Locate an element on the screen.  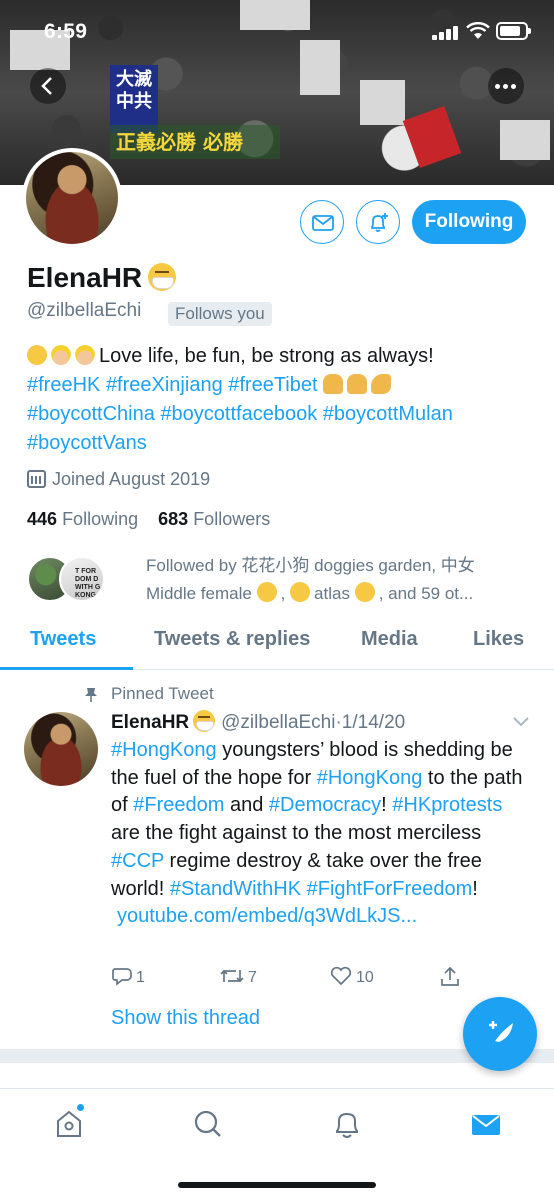
retweet-icon is located at coordinates (232, 976).